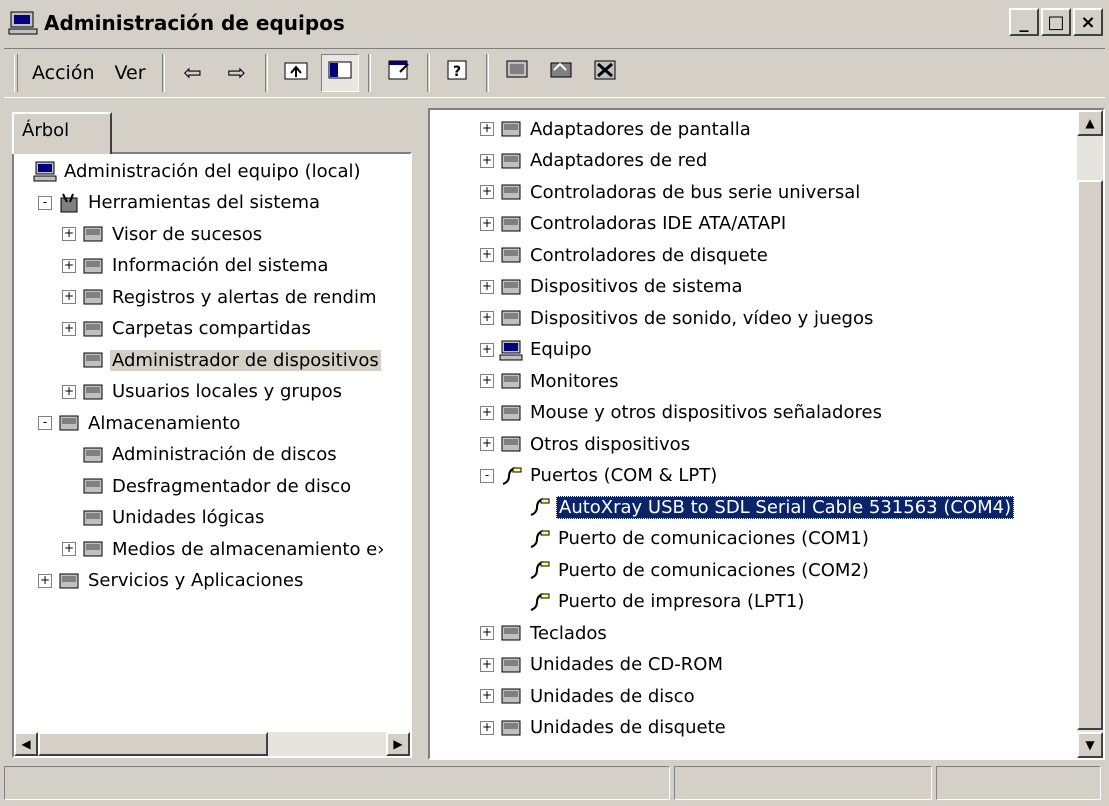 The height and width of the screenshot is (806, 1109). What do you see at coordinates (677, 318) in the screenshot?
I see `tree-item: + Dispositivos de sonido, vídeo y juegos` at bounding box center [677, 318].